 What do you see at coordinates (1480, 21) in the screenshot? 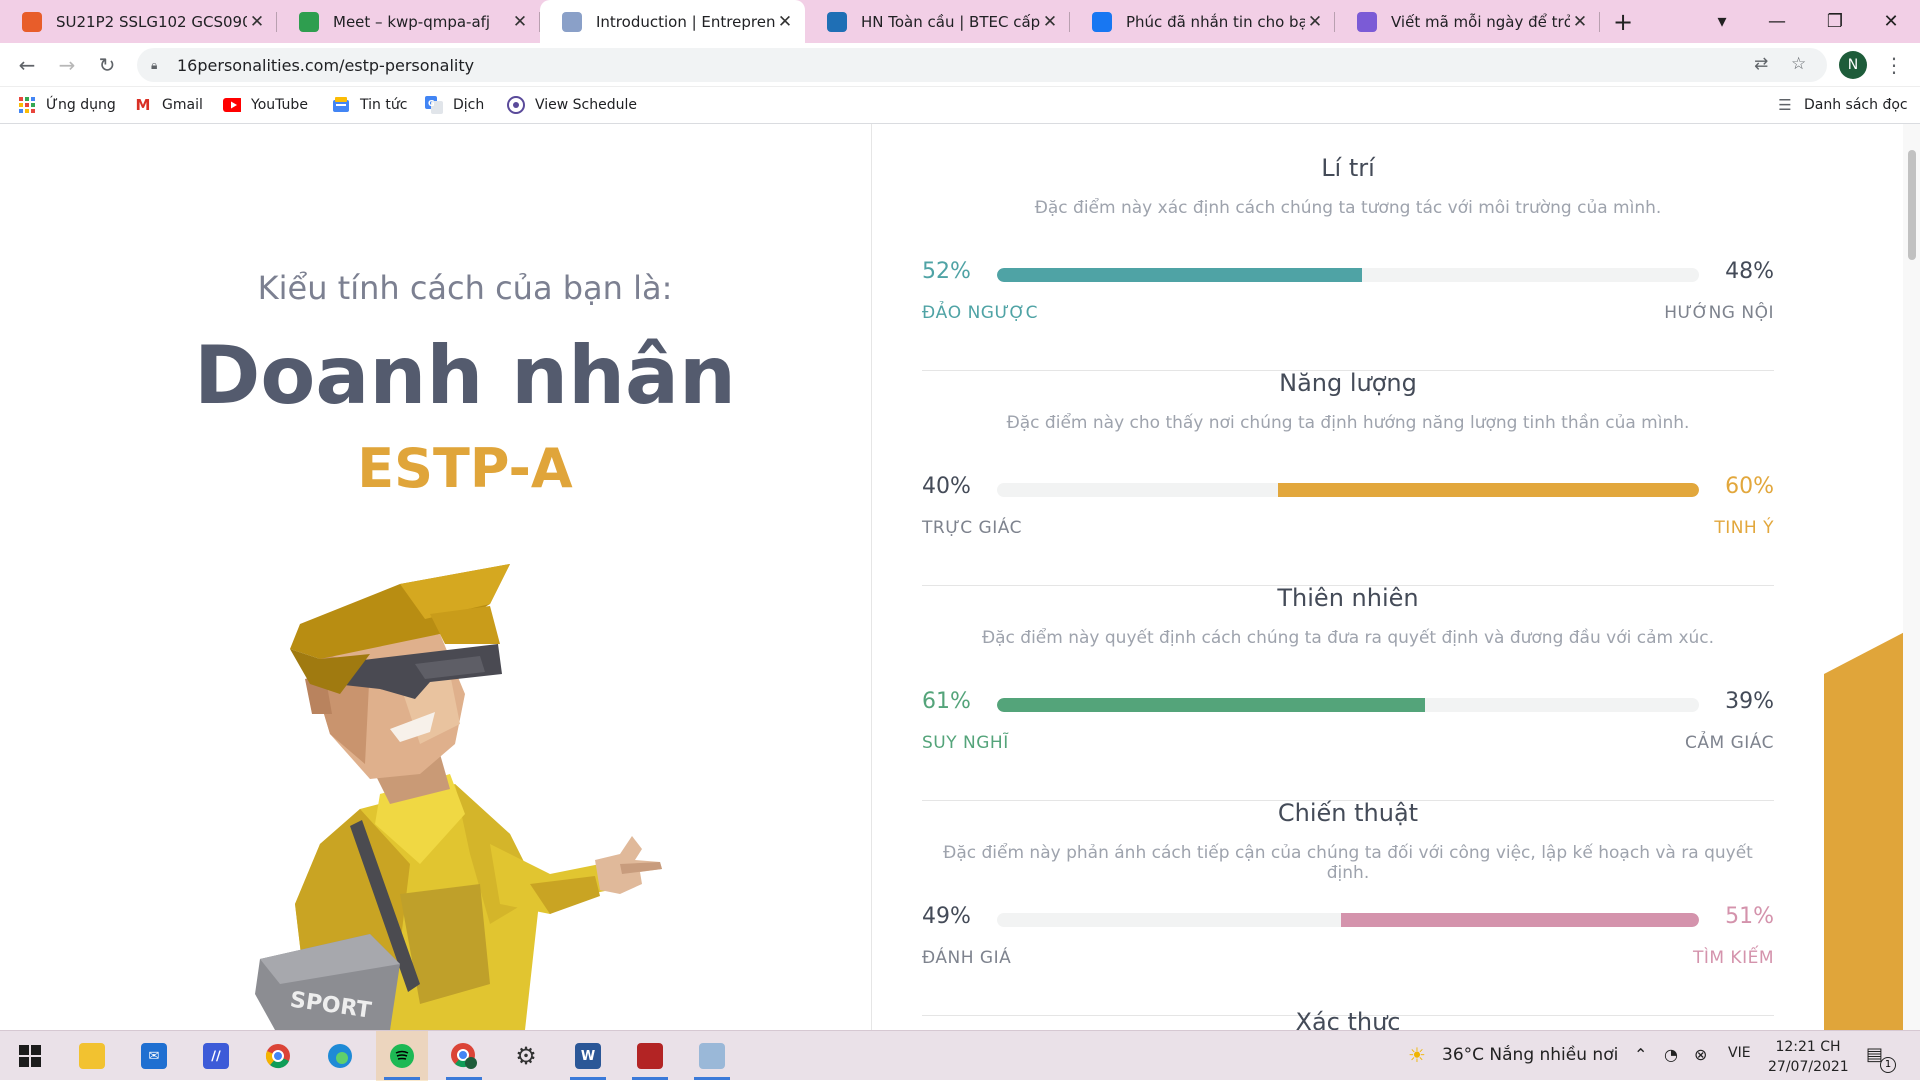
I see `tab-title: Viết mã mỗi ngày để trở thành` at bounding box center [1480, 21].